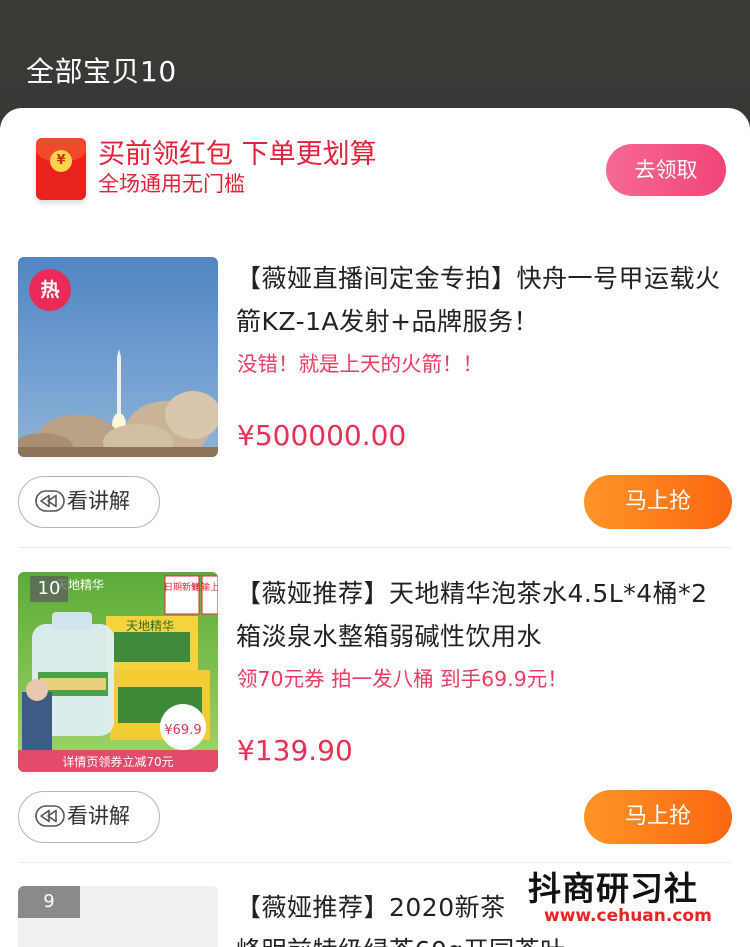 This screenshot has height=947, width=750. What do you see at coordinates (118, 916) in the screenshot?
I see `product-image-tea: 9` at bounding box center [118, 916].